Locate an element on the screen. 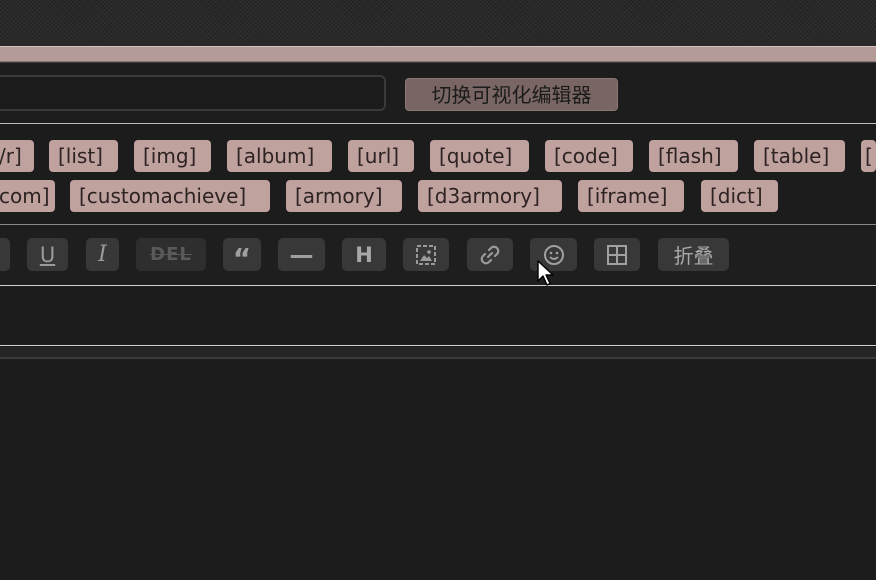 The image size is (876, 580). underline-button: U is located at coordinates (47, 254).